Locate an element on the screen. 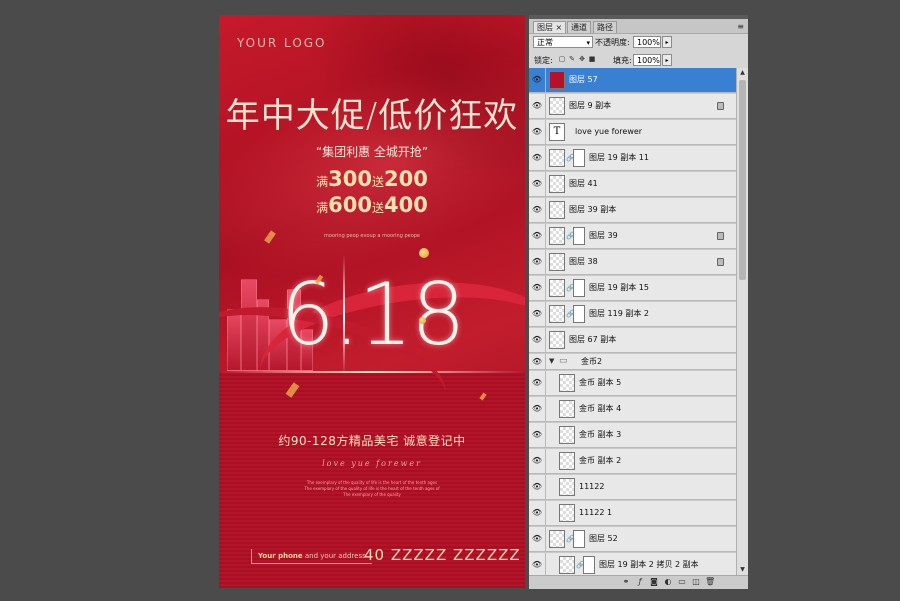  layer-name: 图层 67 副本 is located at coordinates (593, 339).